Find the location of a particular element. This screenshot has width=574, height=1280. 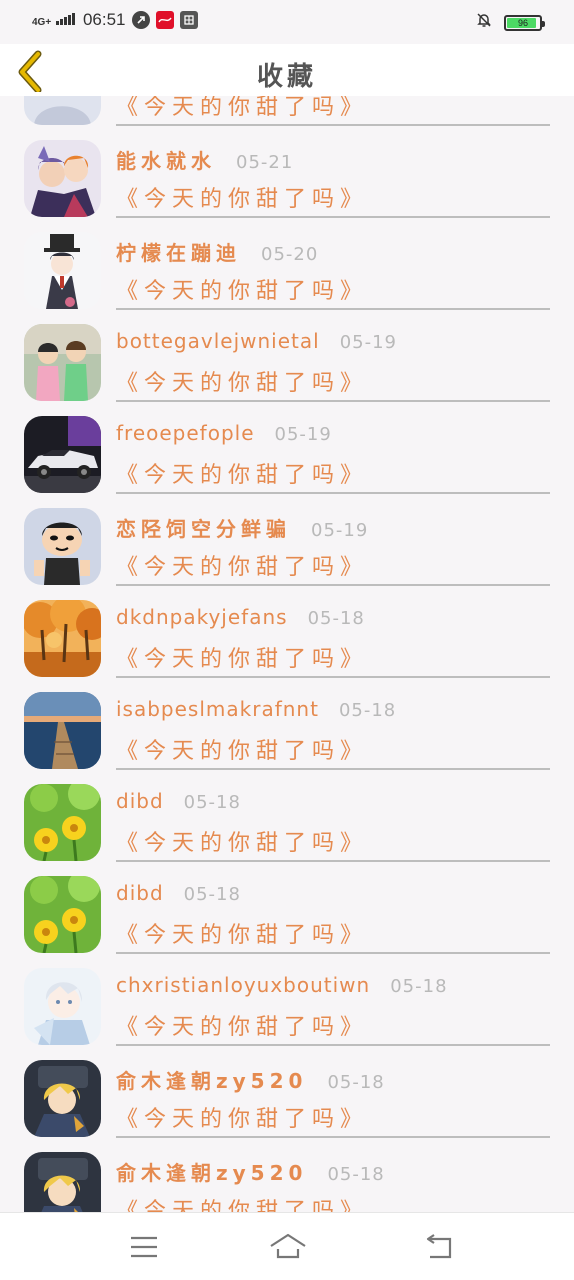

item-meta: 能水就水 05-21 is located at coordinates (204, 161).